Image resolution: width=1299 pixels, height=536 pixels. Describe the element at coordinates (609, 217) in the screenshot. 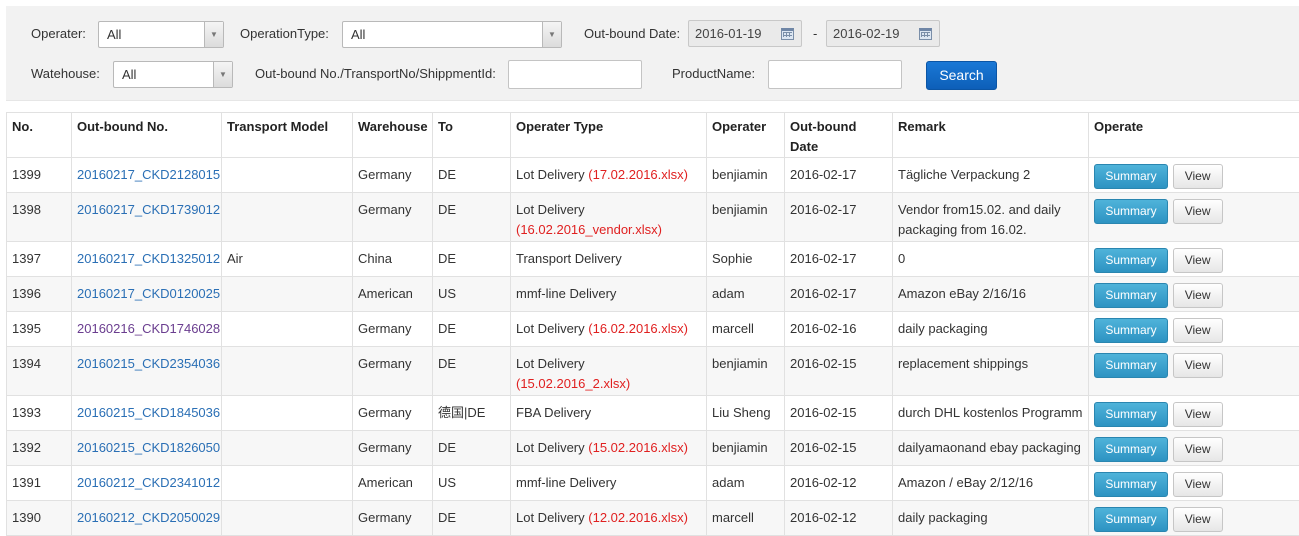

I see `cell-operater-type: Lot Delivery (16.02.2016_vendor.xlsx)` at that location.